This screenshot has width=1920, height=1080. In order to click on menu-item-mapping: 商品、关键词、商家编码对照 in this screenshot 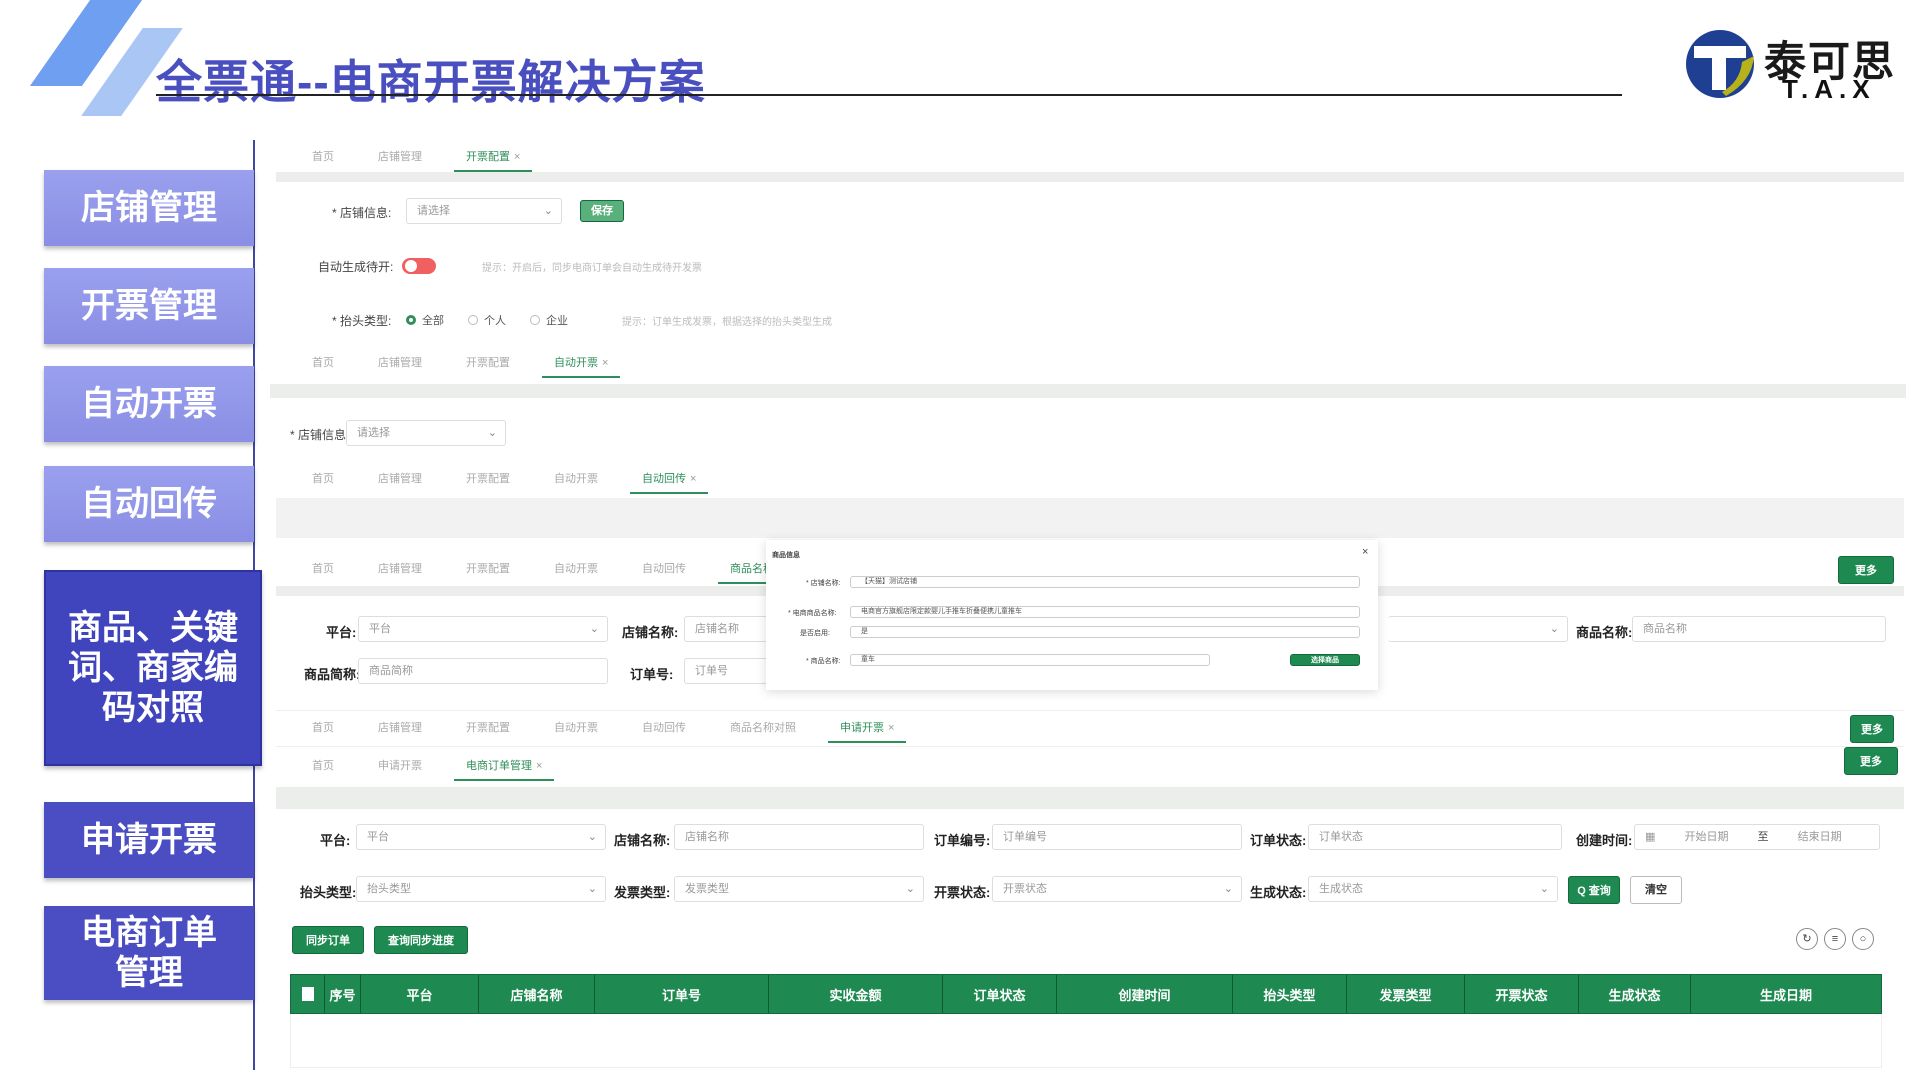, I will do `click(153, 668)`.